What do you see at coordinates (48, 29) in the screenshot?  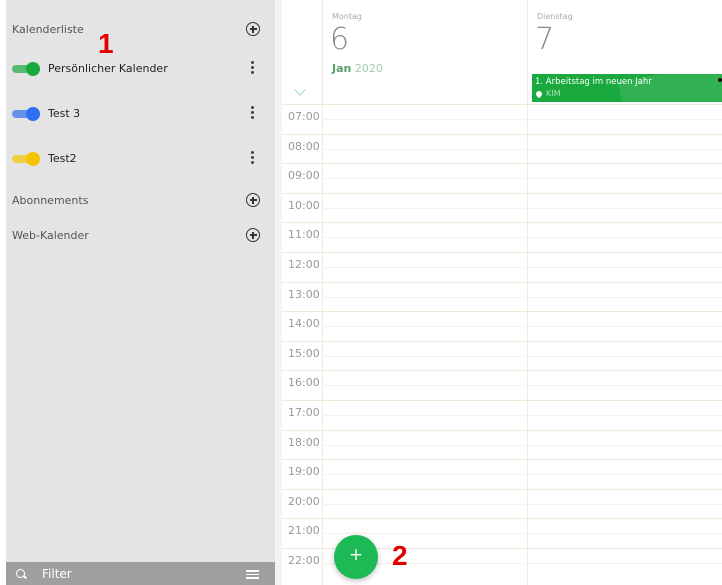 I see `calendar-list-title: Kalenderliste` at bounding box center [48, 29].